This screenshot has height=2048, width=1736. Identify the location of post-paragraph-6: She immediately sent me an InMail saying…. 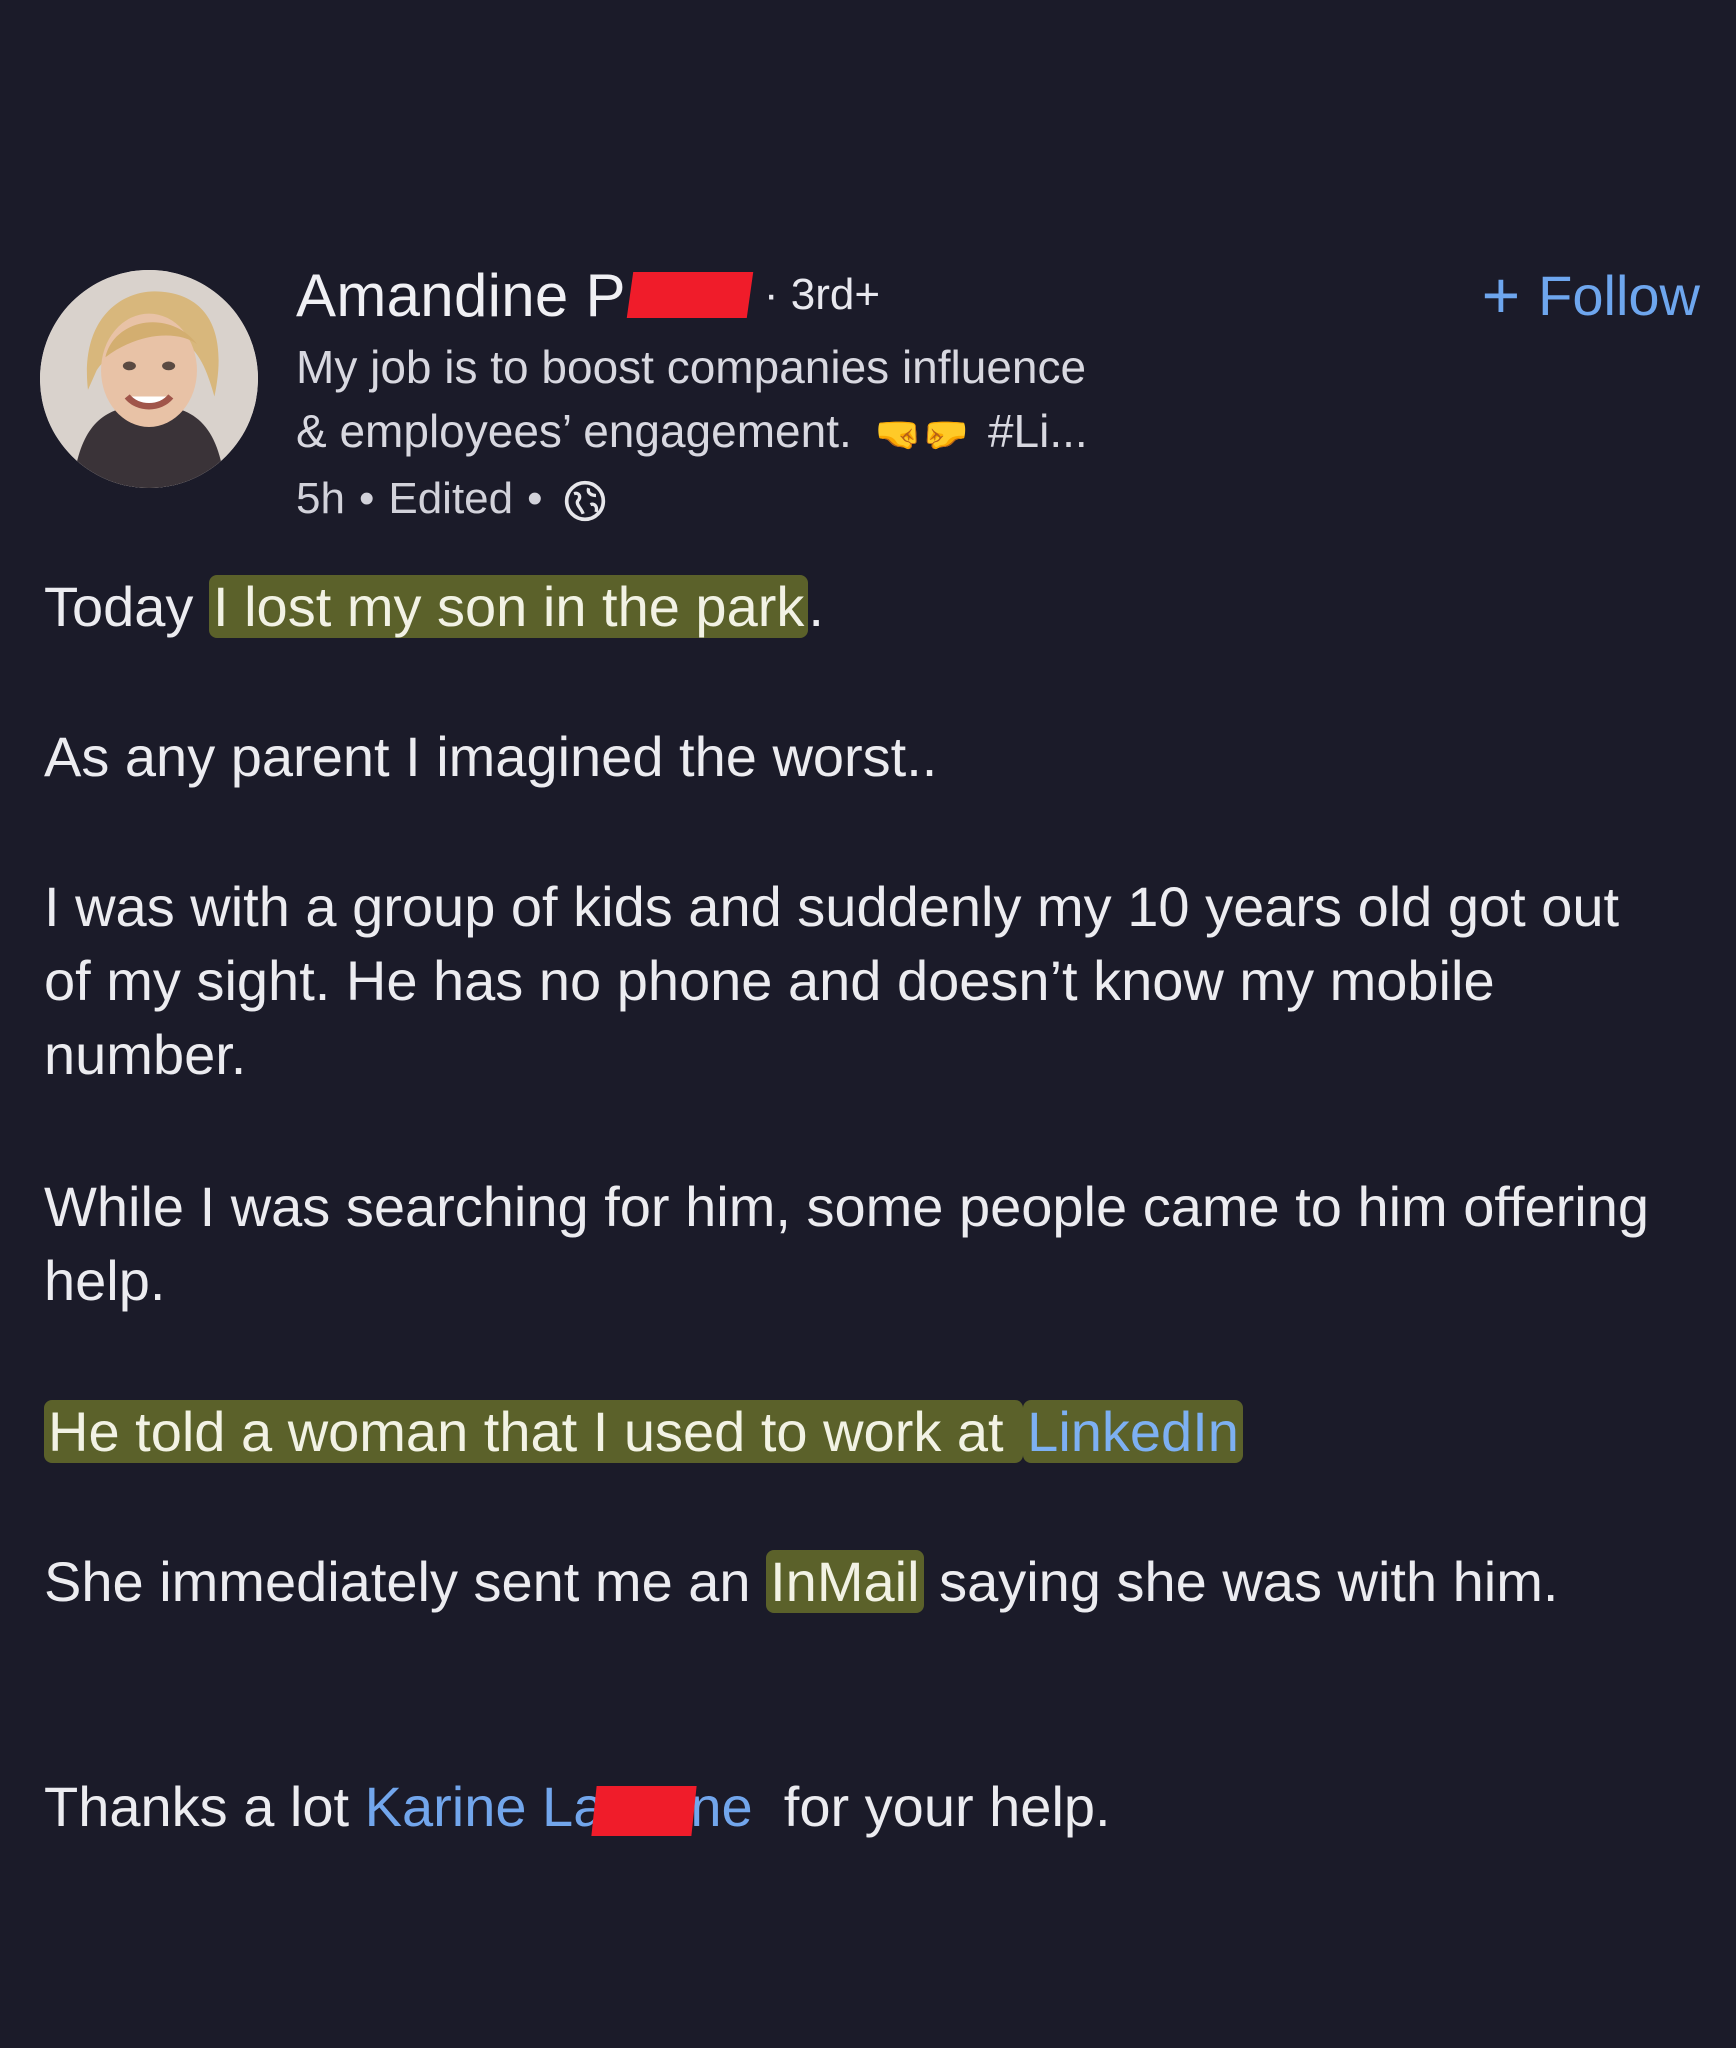
(859, 1582).